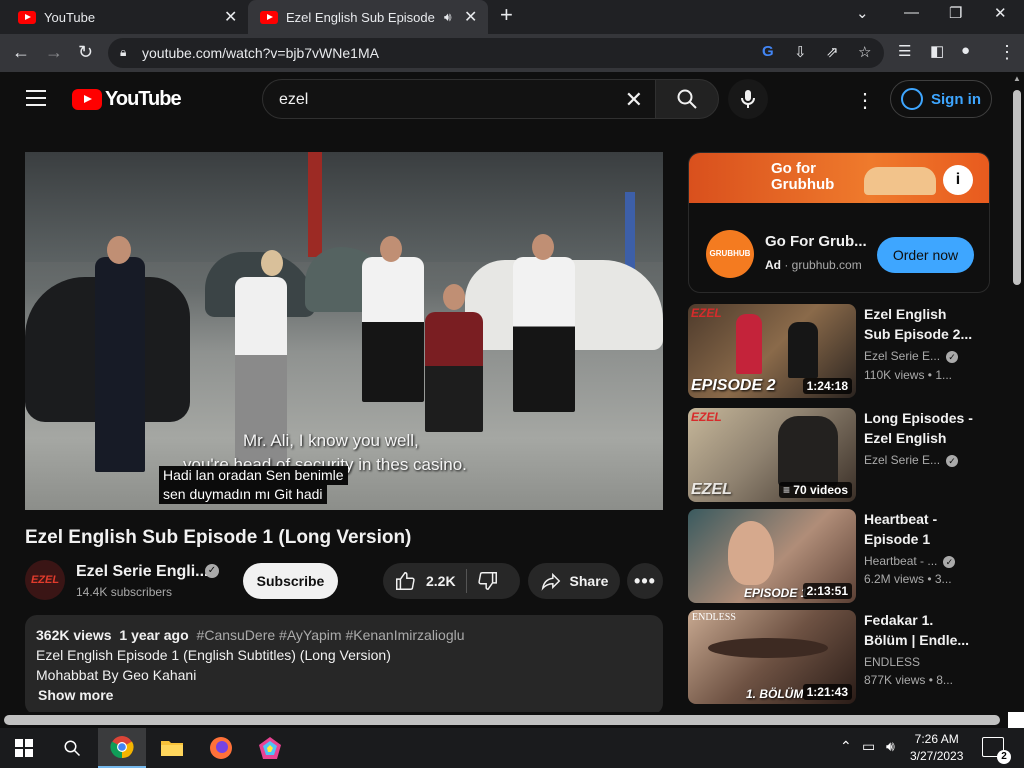  I want to click on url-text: youtube.com/watch?v=bjb7vWNe1MA, so click(260, 53).